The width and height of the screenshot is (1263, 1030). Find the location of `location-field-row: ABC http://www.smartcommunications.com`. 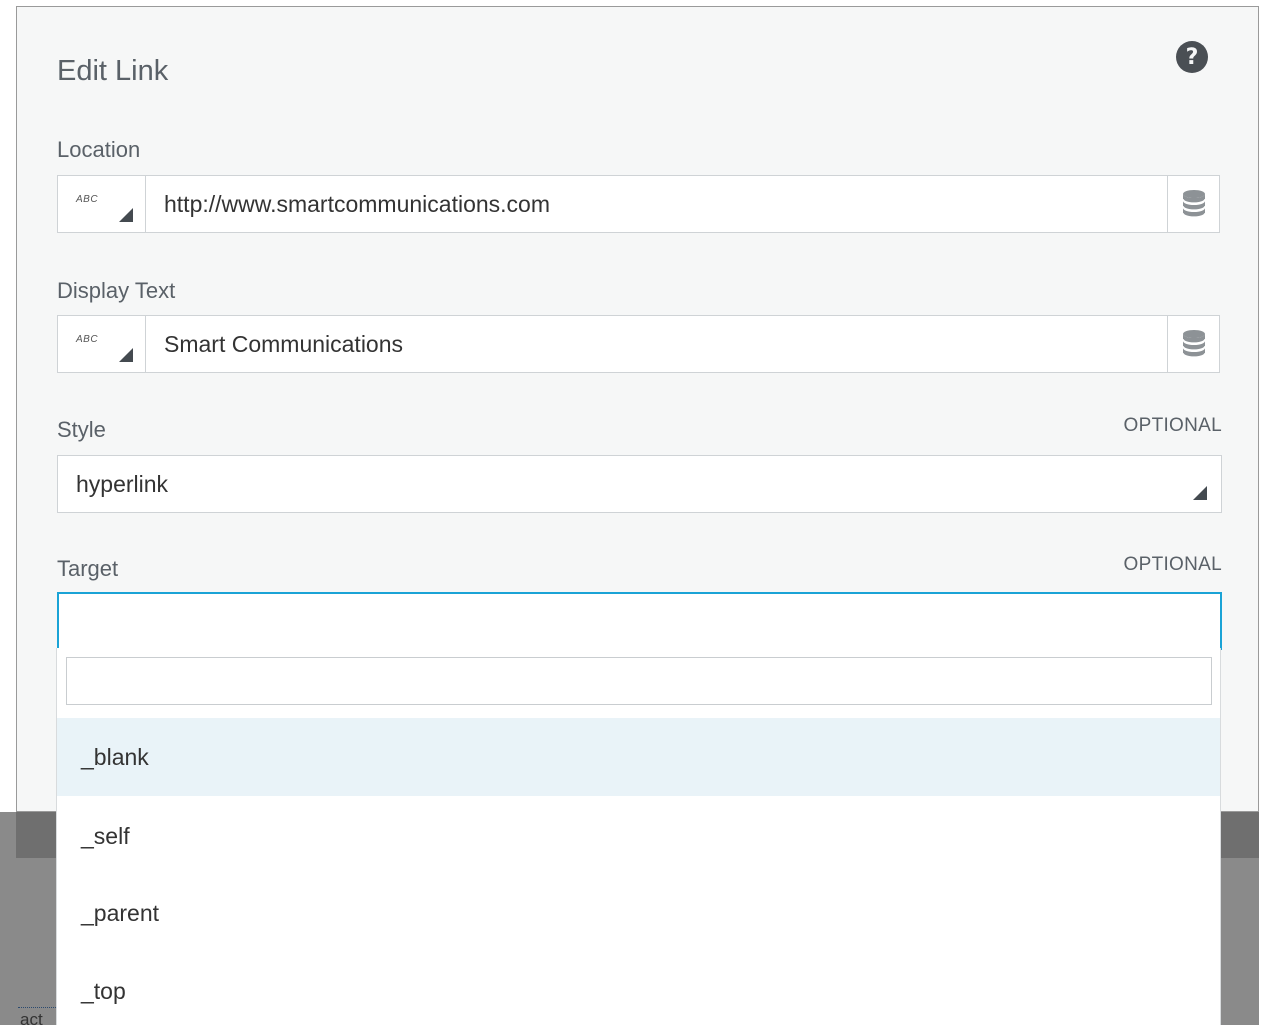

location-field-row: ABC http://www.smartcommunications.com is located at coordinates (638, 204).